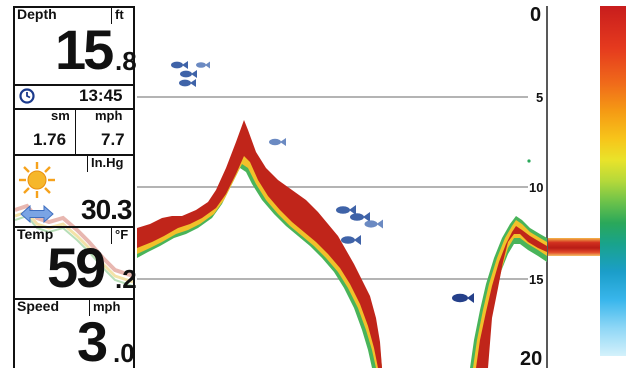 This screenshot has height=368, width=628. Describe the element at coordinates (106, 209) in the screenshot. I see `pressure-value: 30.3` at that location.